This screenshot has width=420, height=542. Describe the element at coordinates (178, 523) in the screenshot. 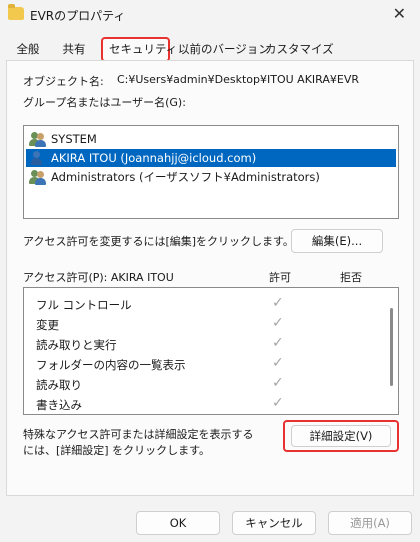

I see `ok-button: OK` at that location.